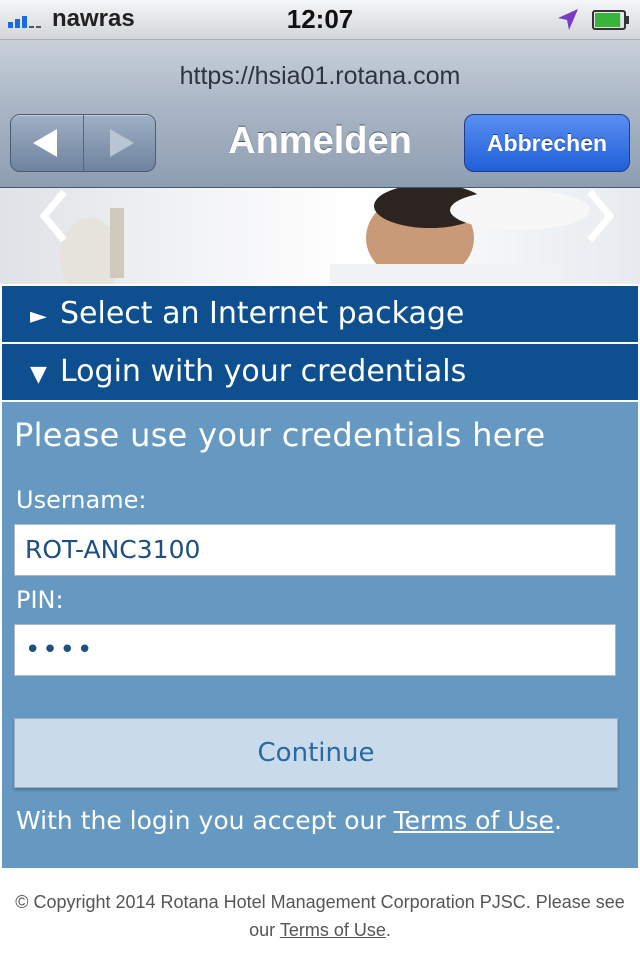 This screenshot has width=640, height=960. I want to click on accordion-label: Login with your credentials, so click(263, 371).